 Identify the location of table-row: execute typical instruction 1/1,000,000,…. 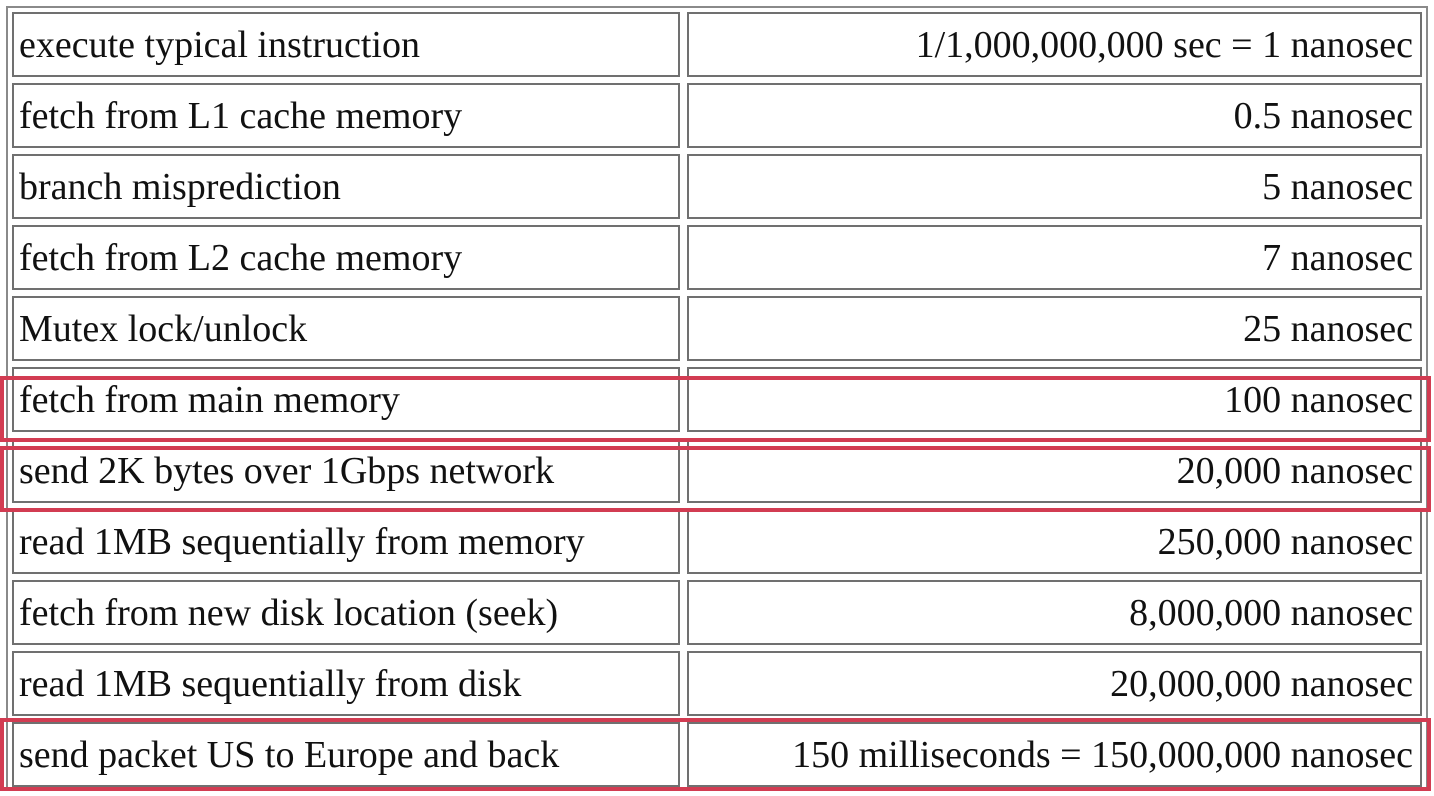
(717, 44).